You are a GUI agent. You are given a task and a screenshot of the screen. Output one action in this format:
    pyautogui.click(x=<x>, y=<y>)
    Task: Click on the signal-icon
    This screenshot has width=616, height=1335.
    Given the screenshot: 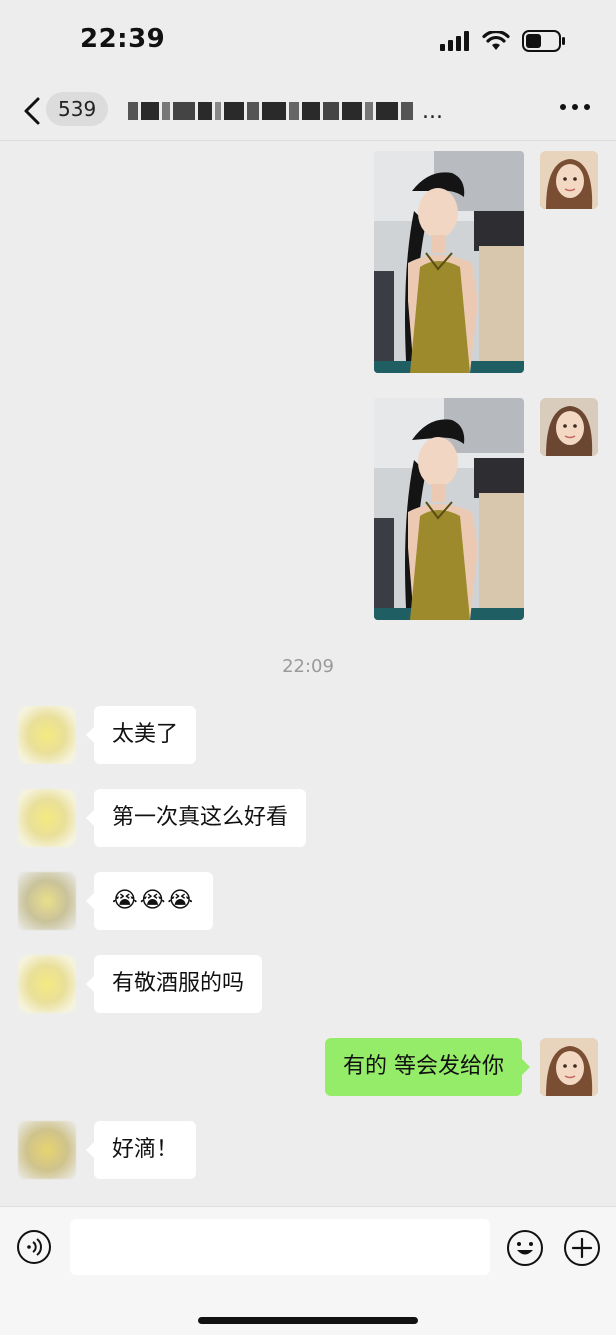 What is the action you would take?
    pyautogui.click(x=454, y=41)
    